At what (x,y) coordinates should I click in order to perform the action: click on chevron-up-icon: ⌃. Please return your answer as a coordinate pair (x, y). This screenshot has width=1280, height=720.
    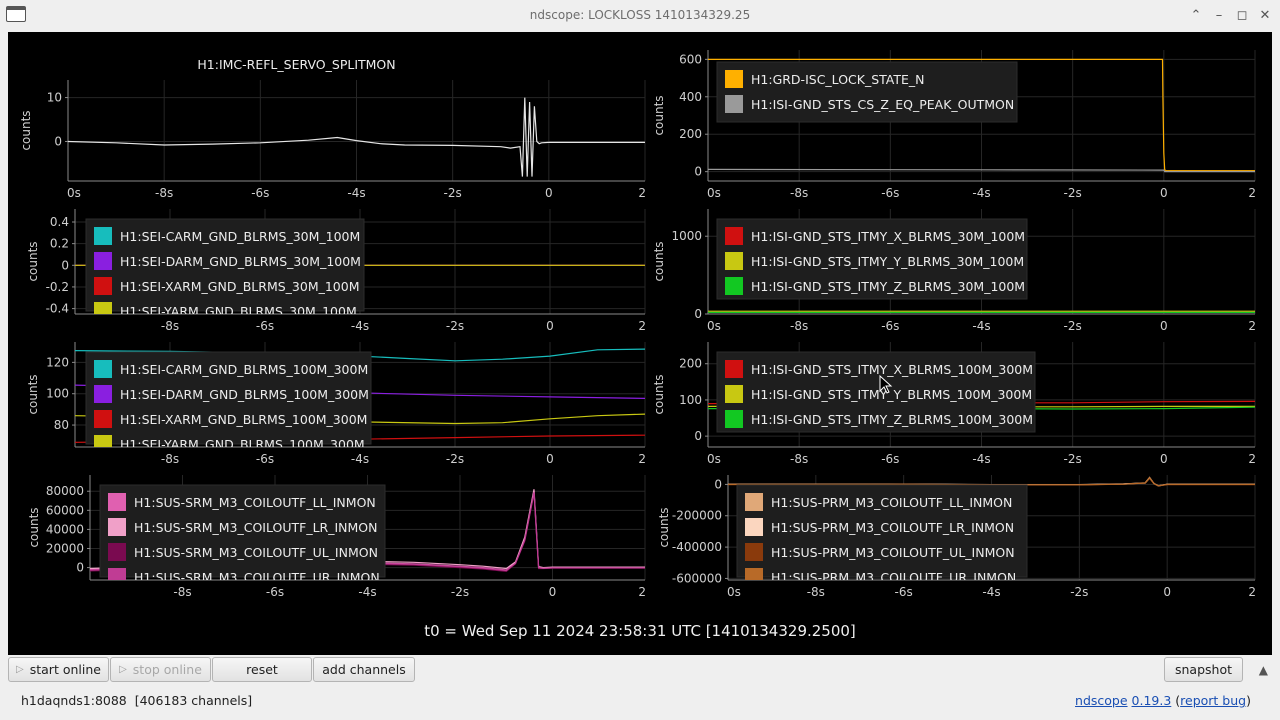
    Looking at the image, I should click on (1196, 16).